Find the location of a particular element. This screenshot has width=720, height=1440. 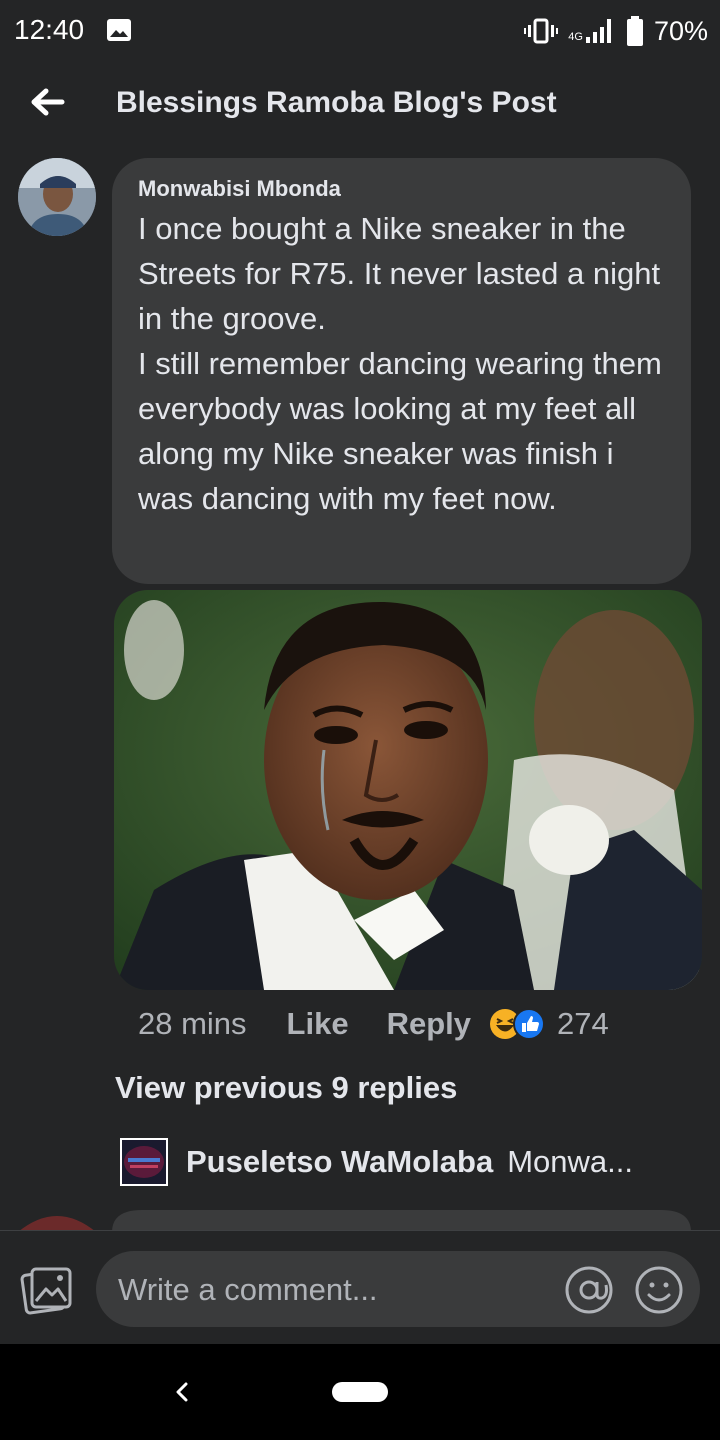

comment-time: 28 mins is located at coordinates (192, 1024).